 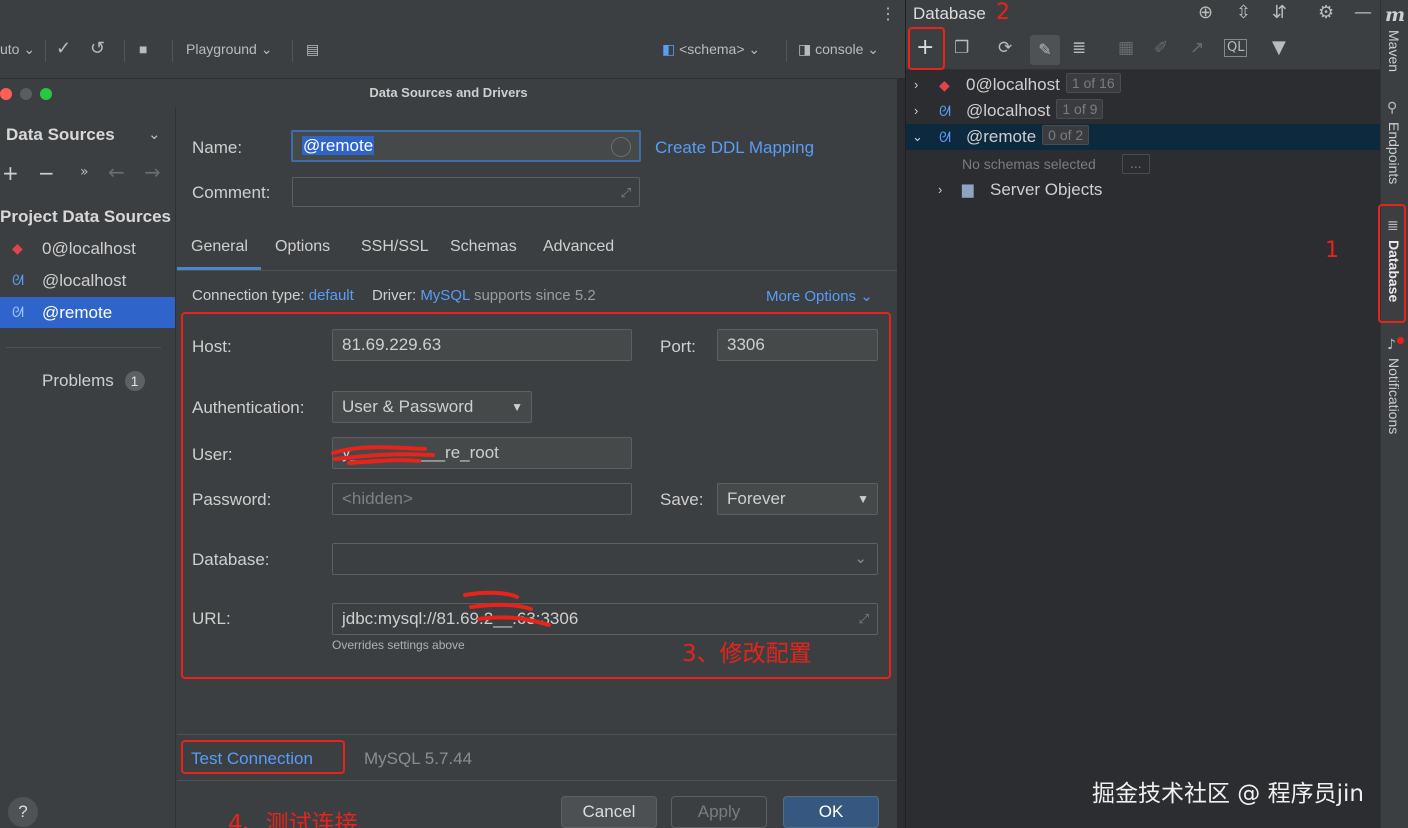 What do you see at coordinates (838, 49) in the screenshot?
I see `console-dropdown: ◨ console ⌄` at bounding box center [838, 49].